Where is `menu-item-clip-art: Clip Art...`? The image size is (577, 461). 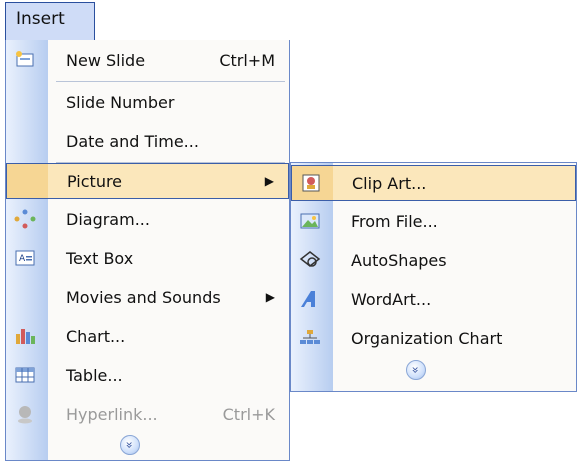
menu-item-clip-art: Clip Art... is located at coordinates (433, 183).